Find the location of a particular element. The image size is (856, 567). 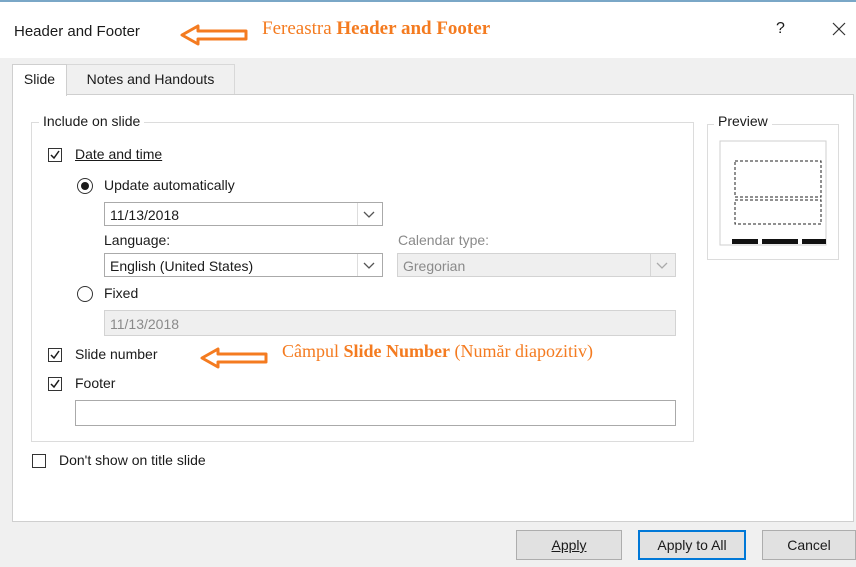

date-format-value: 11/13/2018 is located at coordinates (145, 215).